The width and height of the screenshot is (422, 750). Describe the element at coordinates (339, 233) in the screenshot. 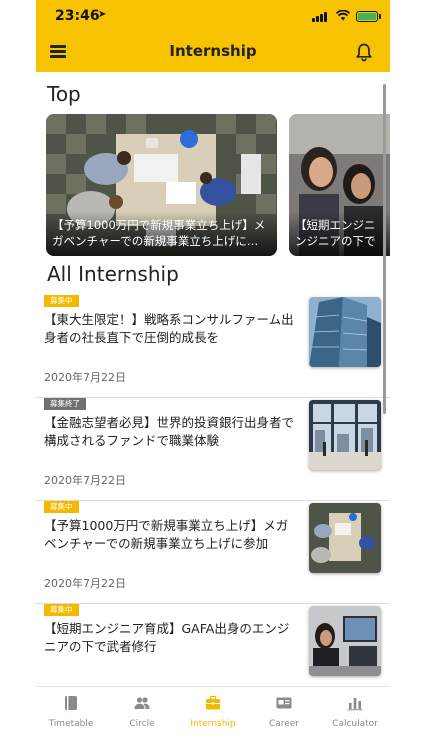

I see `top-card-caption: 【短期エンジニ ンジニアの下で` at that location.